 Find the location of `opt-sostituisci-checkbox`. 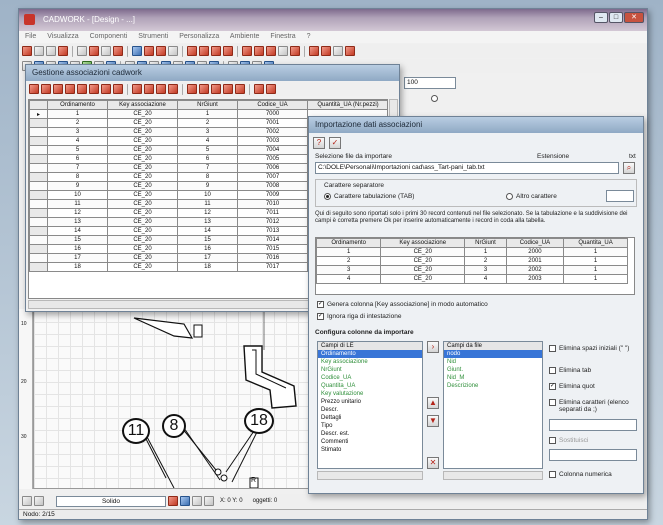

opt-sostituisci-checkbox is located at coordinates (552, 440).